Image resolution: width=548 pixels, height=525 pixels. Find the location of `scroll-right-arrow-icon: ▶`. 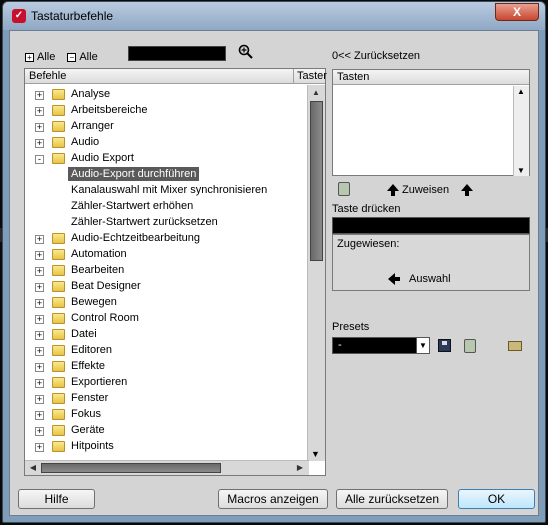

scroll-right-arrow-icon: ▶ is located at coordinates (300, 467).